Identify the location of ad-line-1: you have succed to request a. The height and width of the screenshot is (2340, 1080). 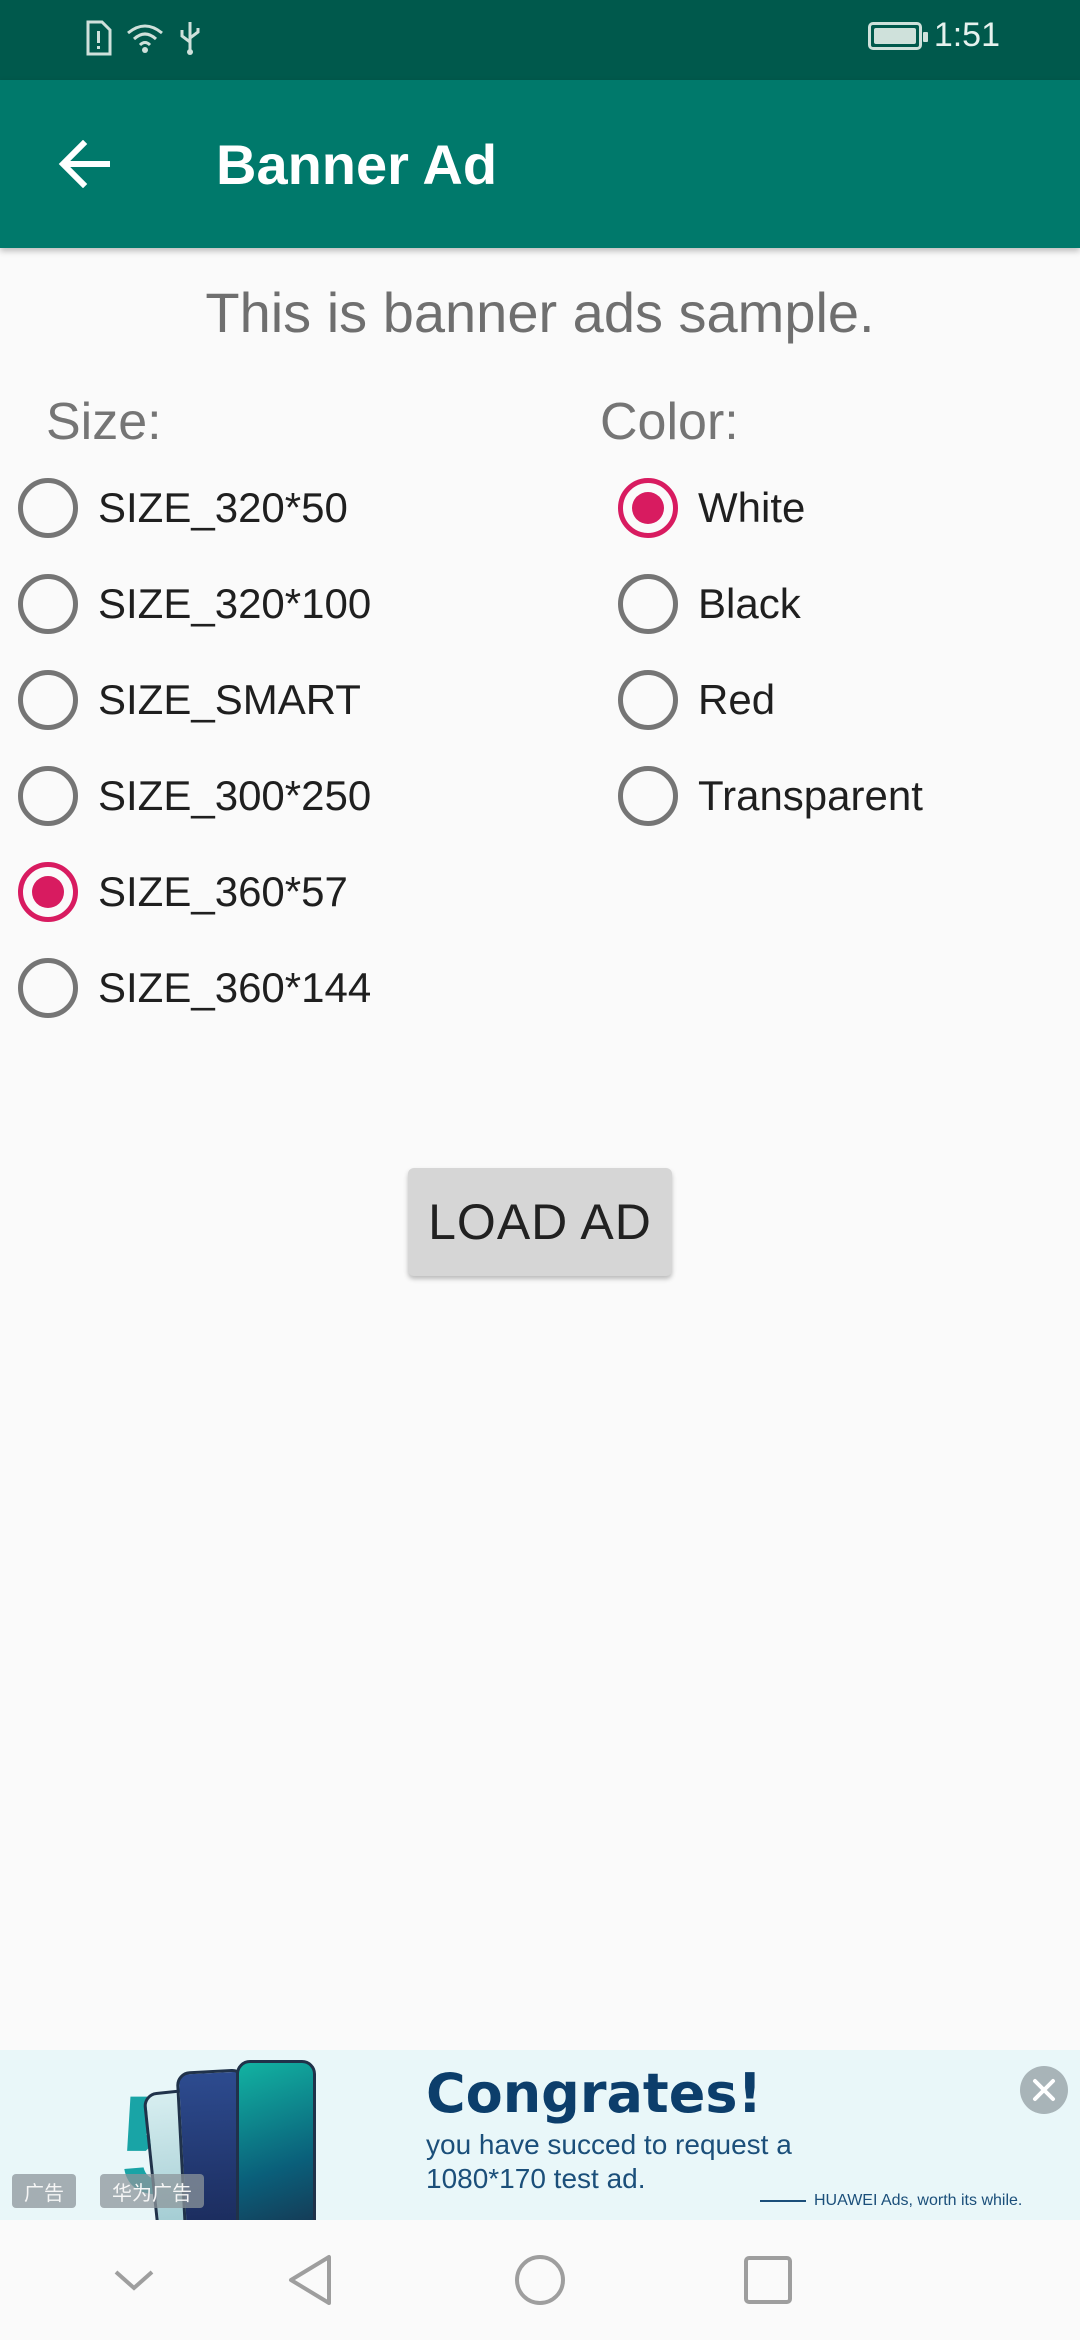
(609, 2144).